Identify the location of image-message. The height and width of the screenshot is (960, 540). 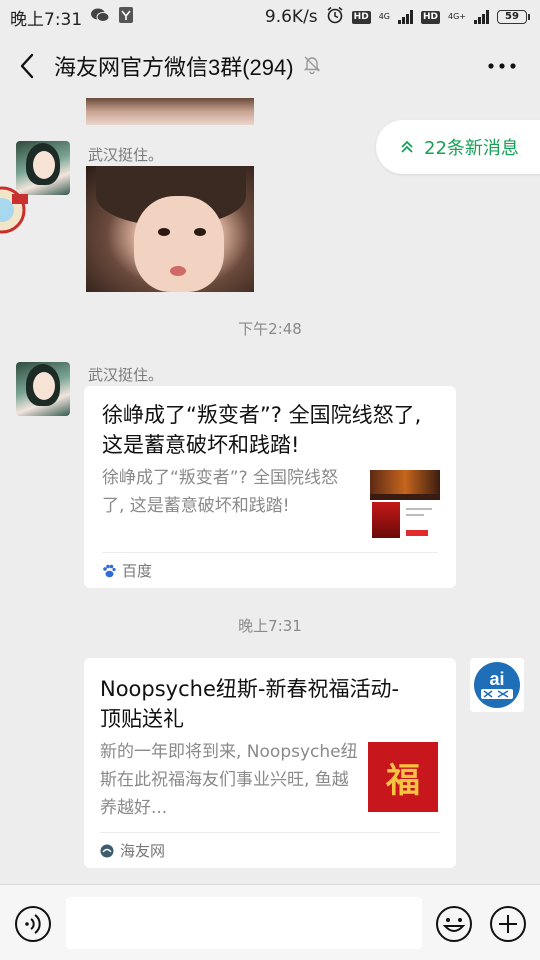
(170, 229).